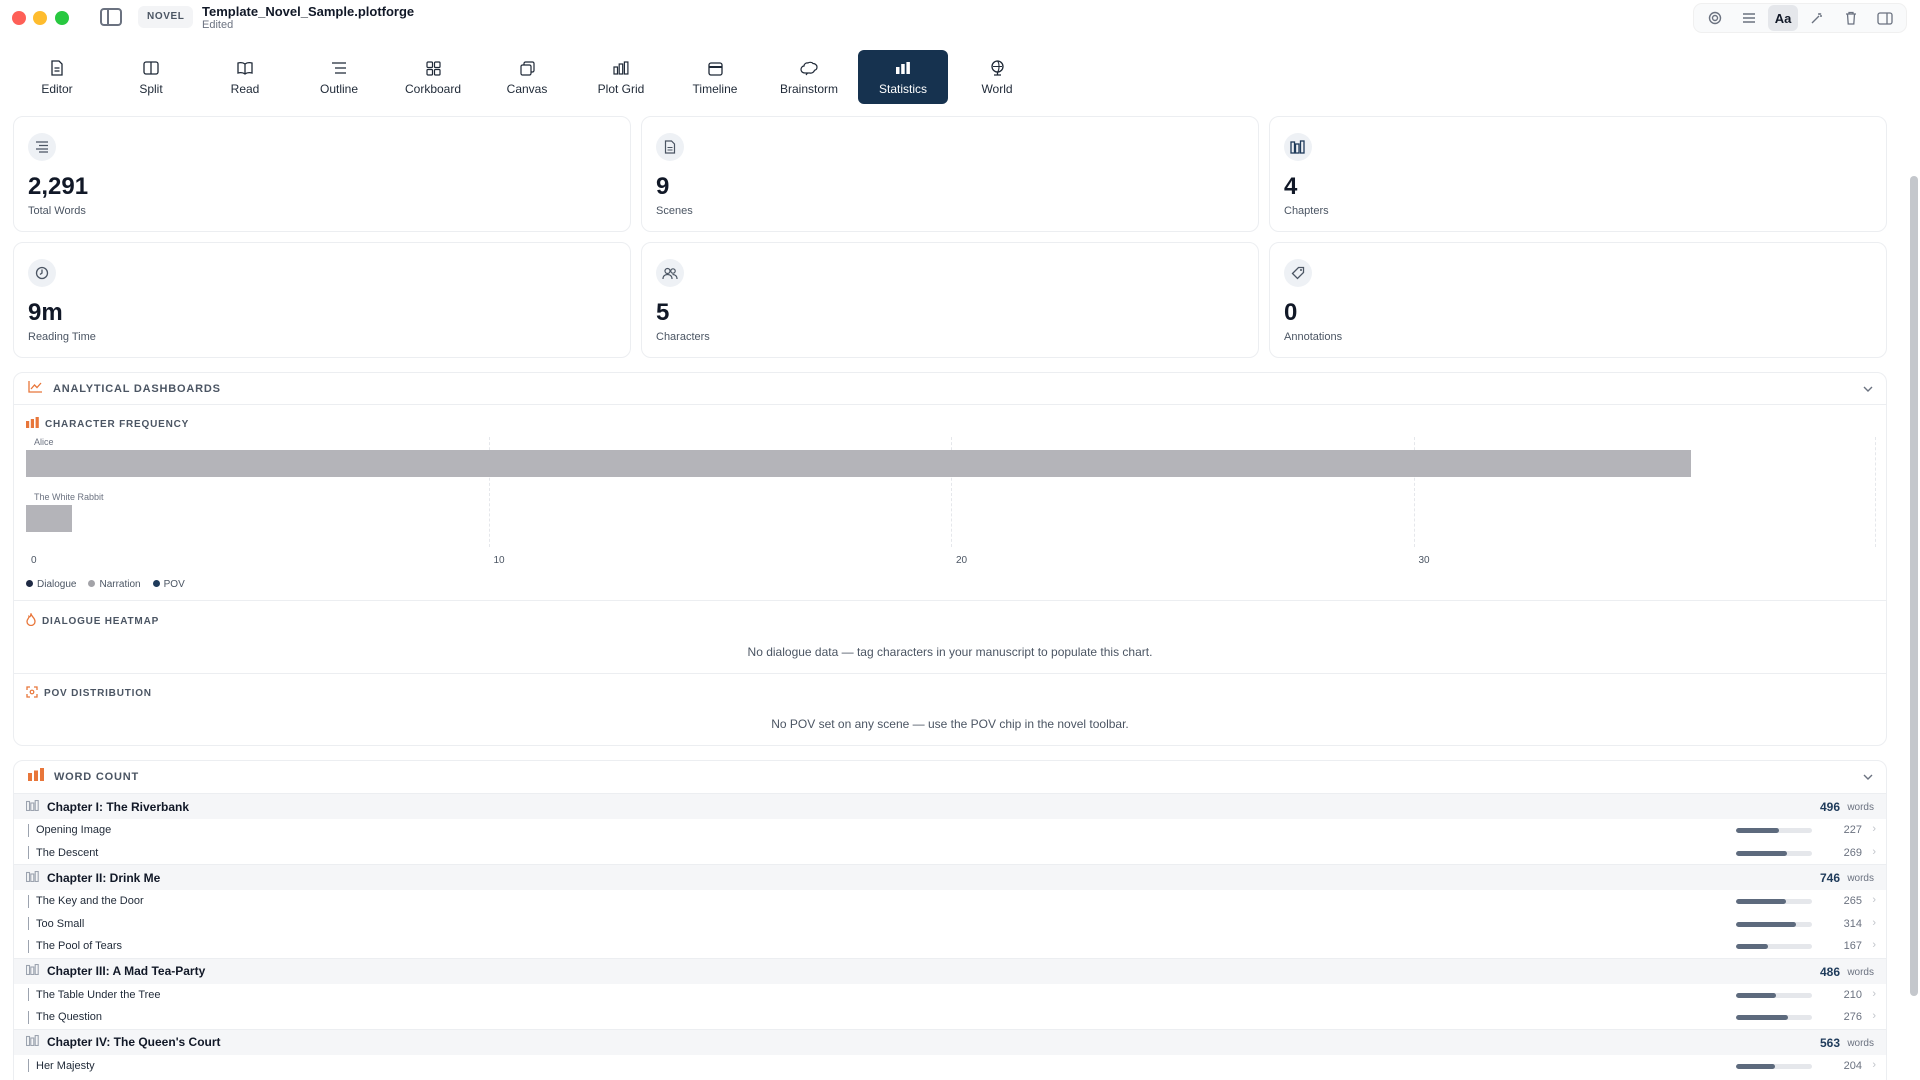 The image size is (1920, 1080). I want to click on scene-title: The Descent, so click(67, 852).